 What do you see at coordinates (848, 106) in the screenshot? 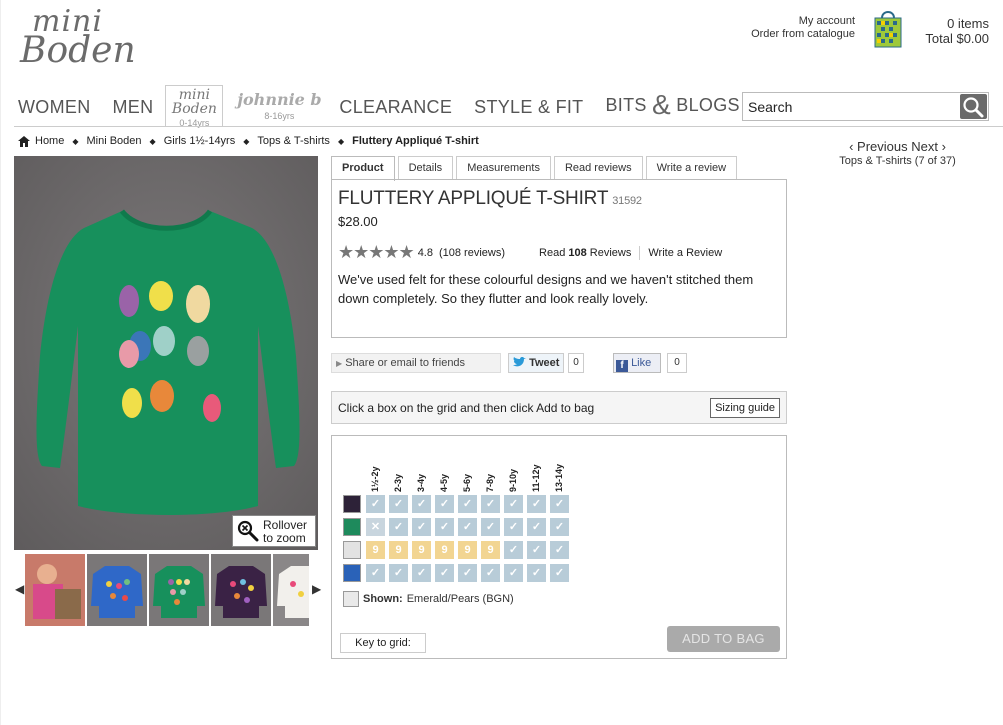
I see `search-input` at bounding box center [848, 106].